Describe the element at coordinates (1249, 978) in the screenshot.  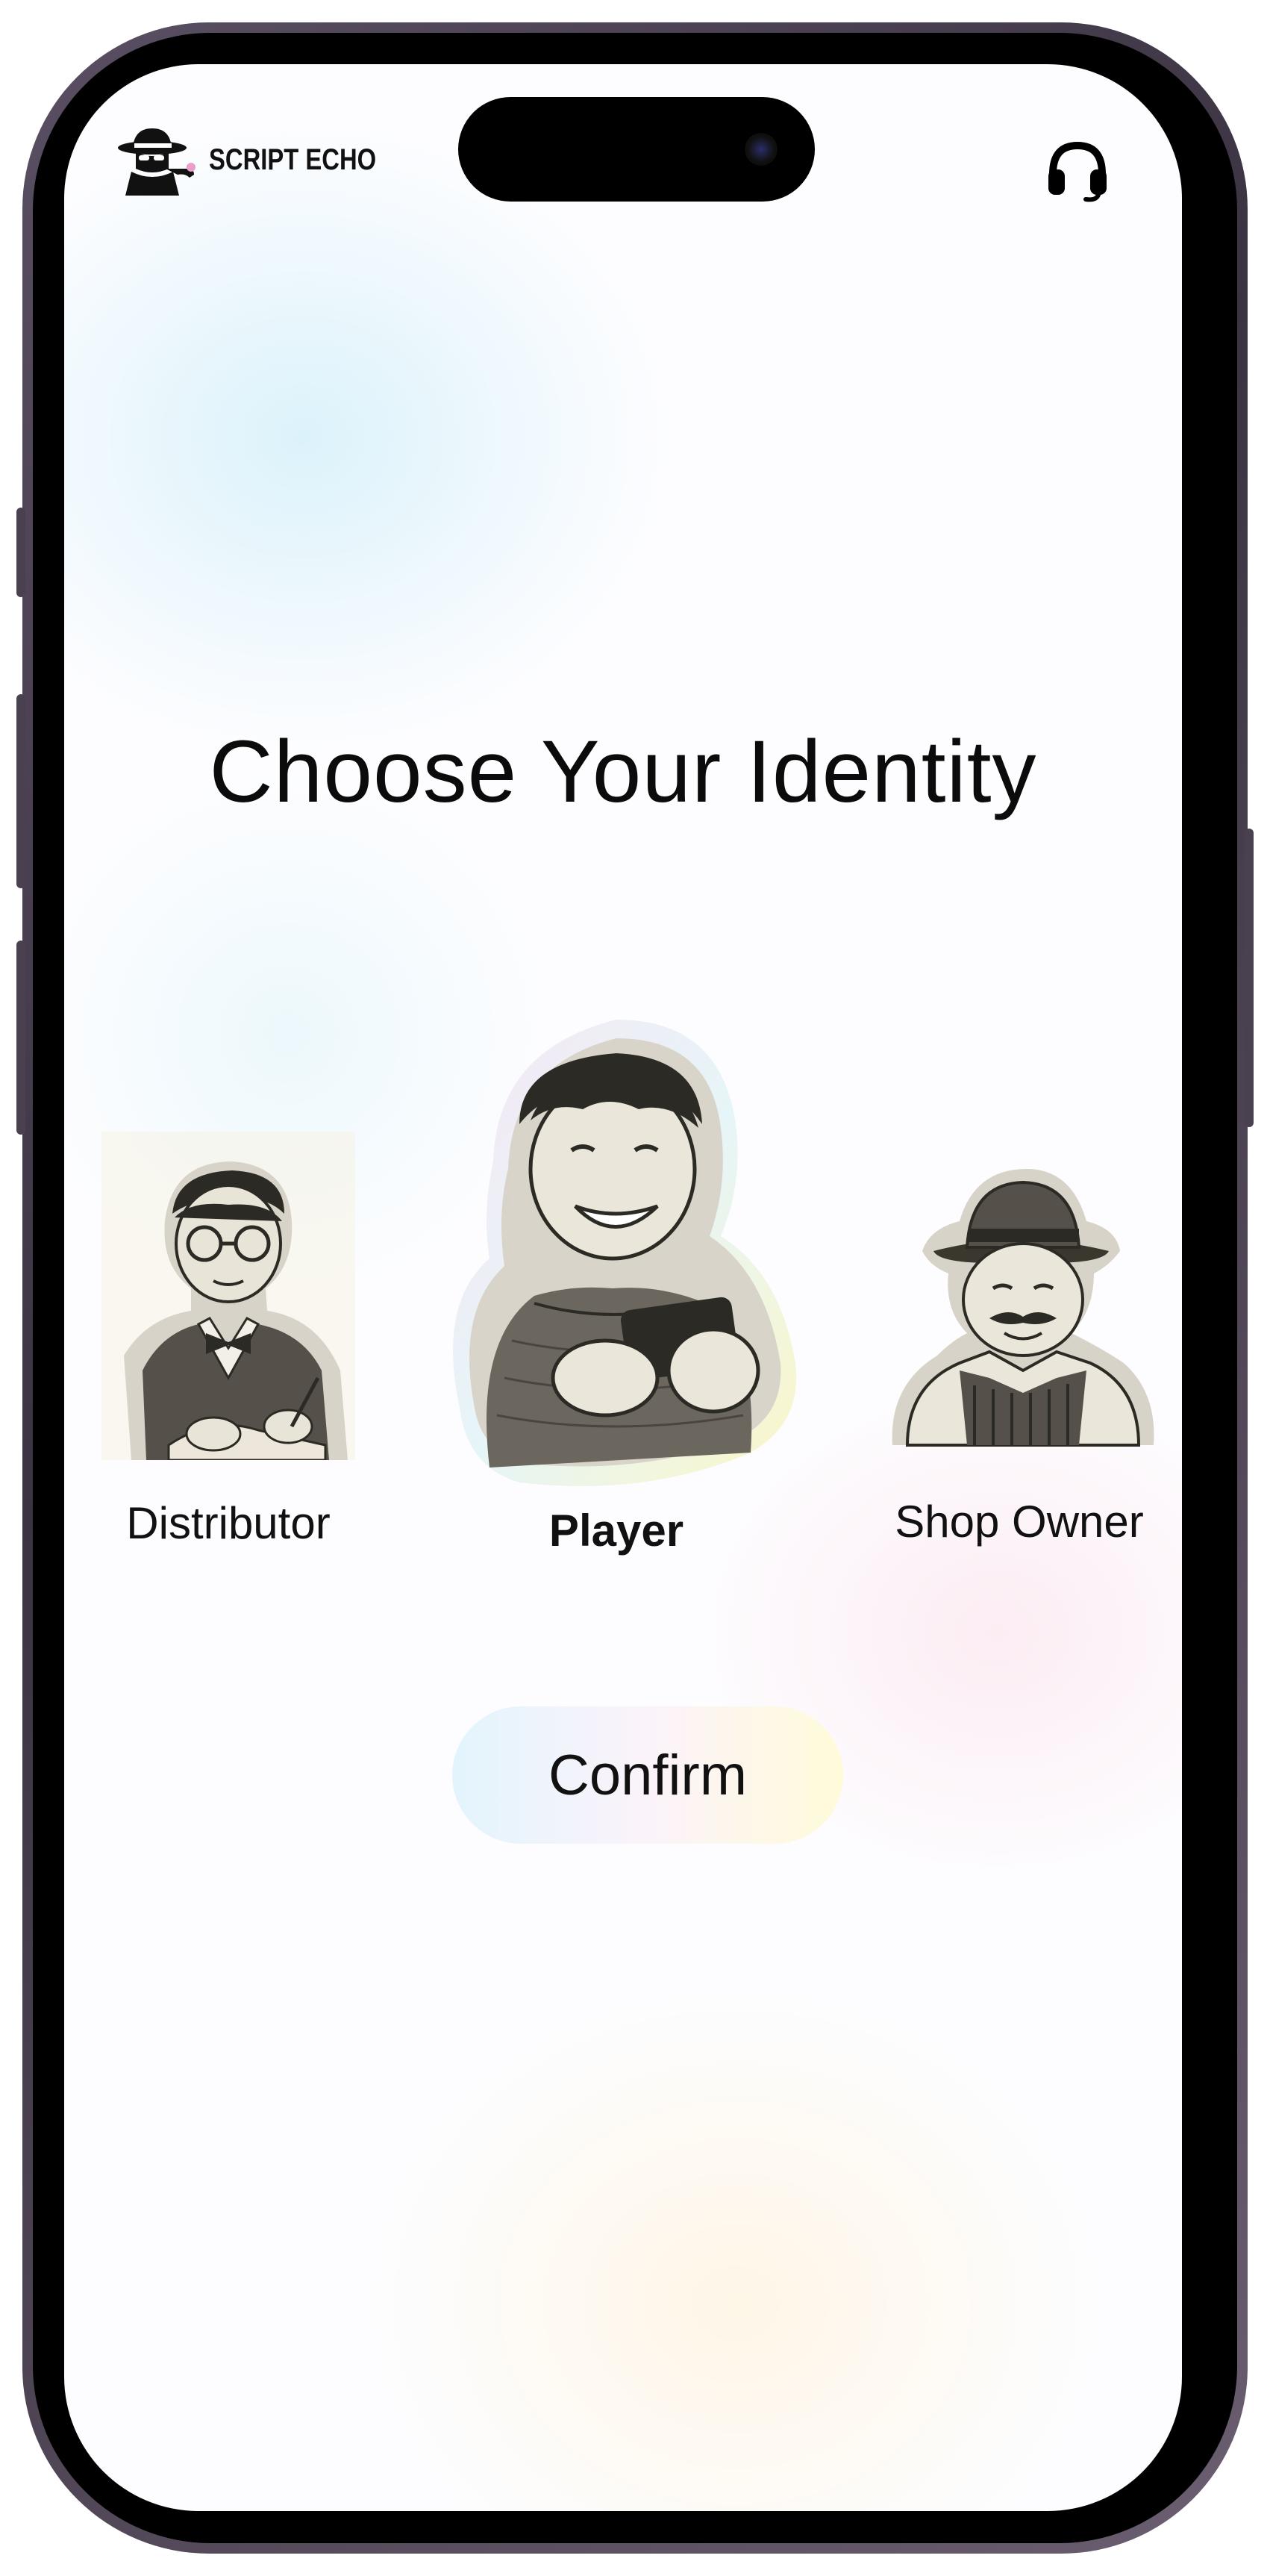
I see `power-button` at that location.